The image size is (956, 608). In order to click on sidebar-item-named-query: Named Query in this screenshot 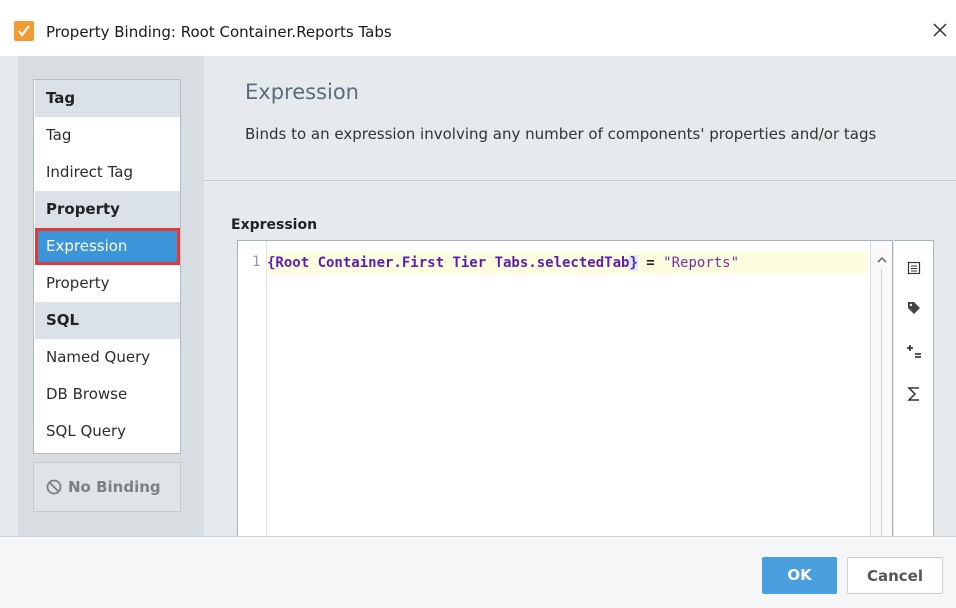, I will do `click(107, 357)`.